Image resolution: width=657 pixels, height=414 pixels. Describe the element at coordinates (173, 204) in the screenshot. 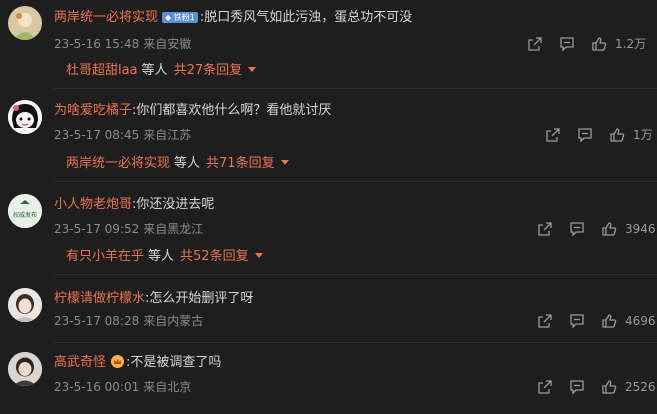

I see `comment-text: :你还没进去呢` at that location.